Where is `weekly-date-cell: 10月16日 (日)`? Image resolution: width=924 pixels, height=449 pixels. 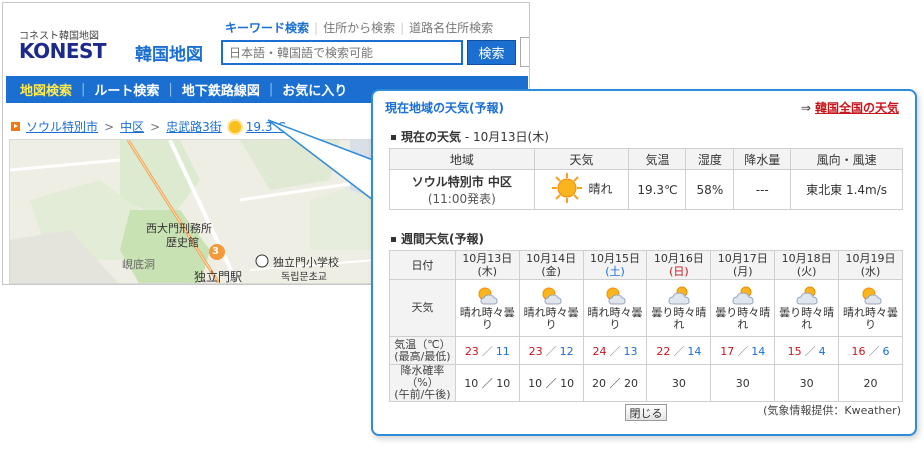
weekly-date-cell: 10月16日 (日) is located at coordinates (679, 265).